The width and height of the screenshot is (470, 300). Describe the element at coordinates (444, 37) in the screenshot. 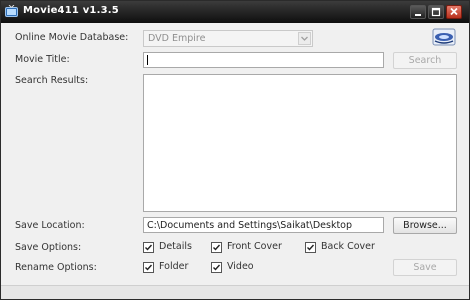

I see `dvd-empire-logo-icon` at that location.